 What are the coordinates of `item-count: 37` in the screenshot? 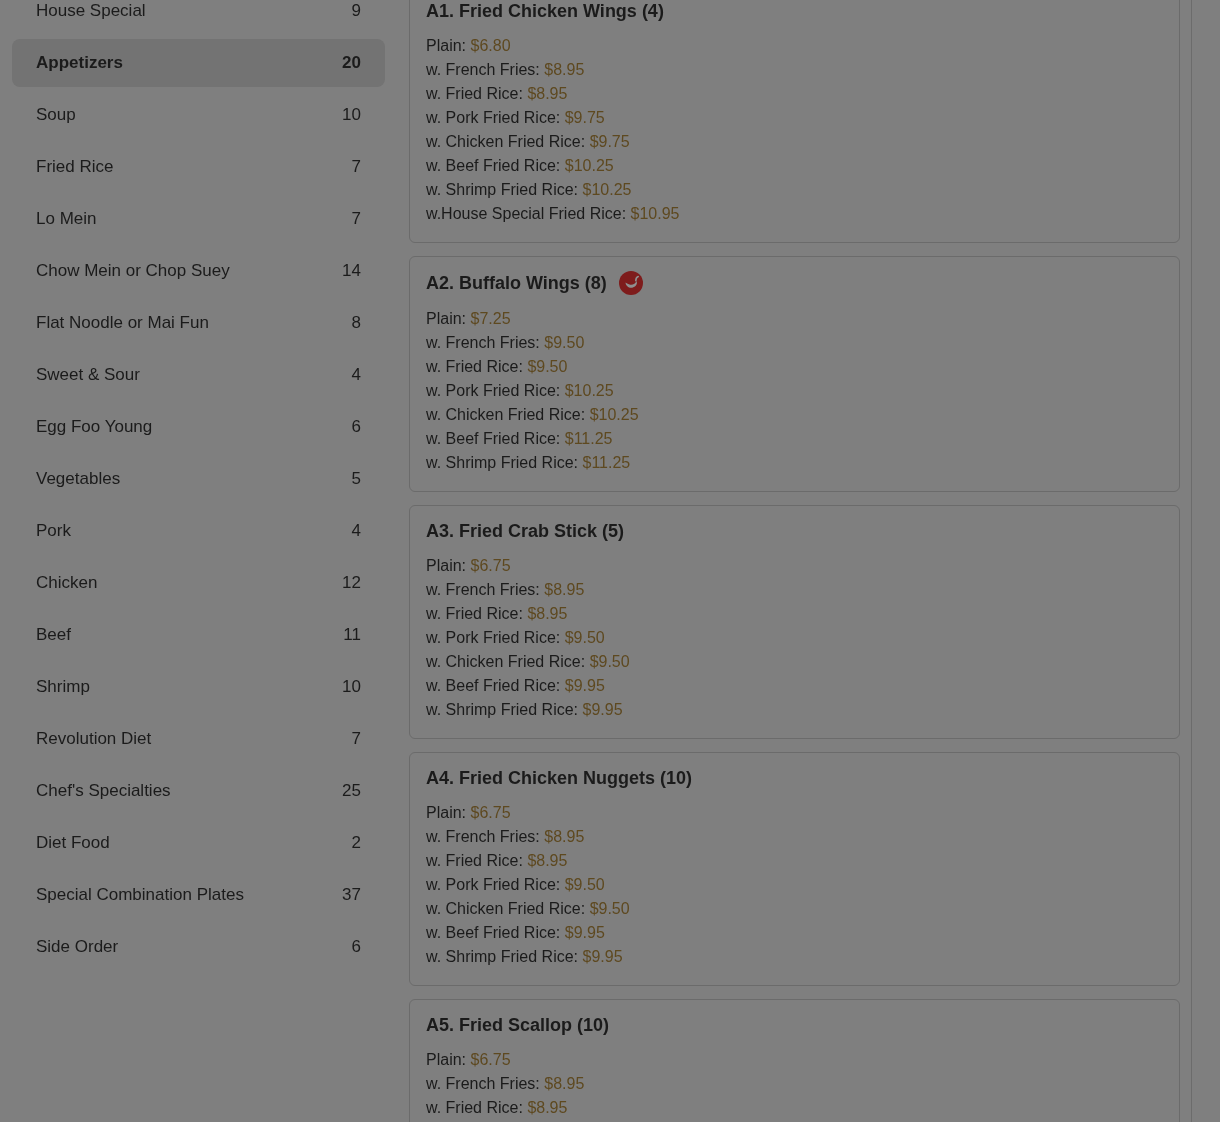 It's located at (351, 895).